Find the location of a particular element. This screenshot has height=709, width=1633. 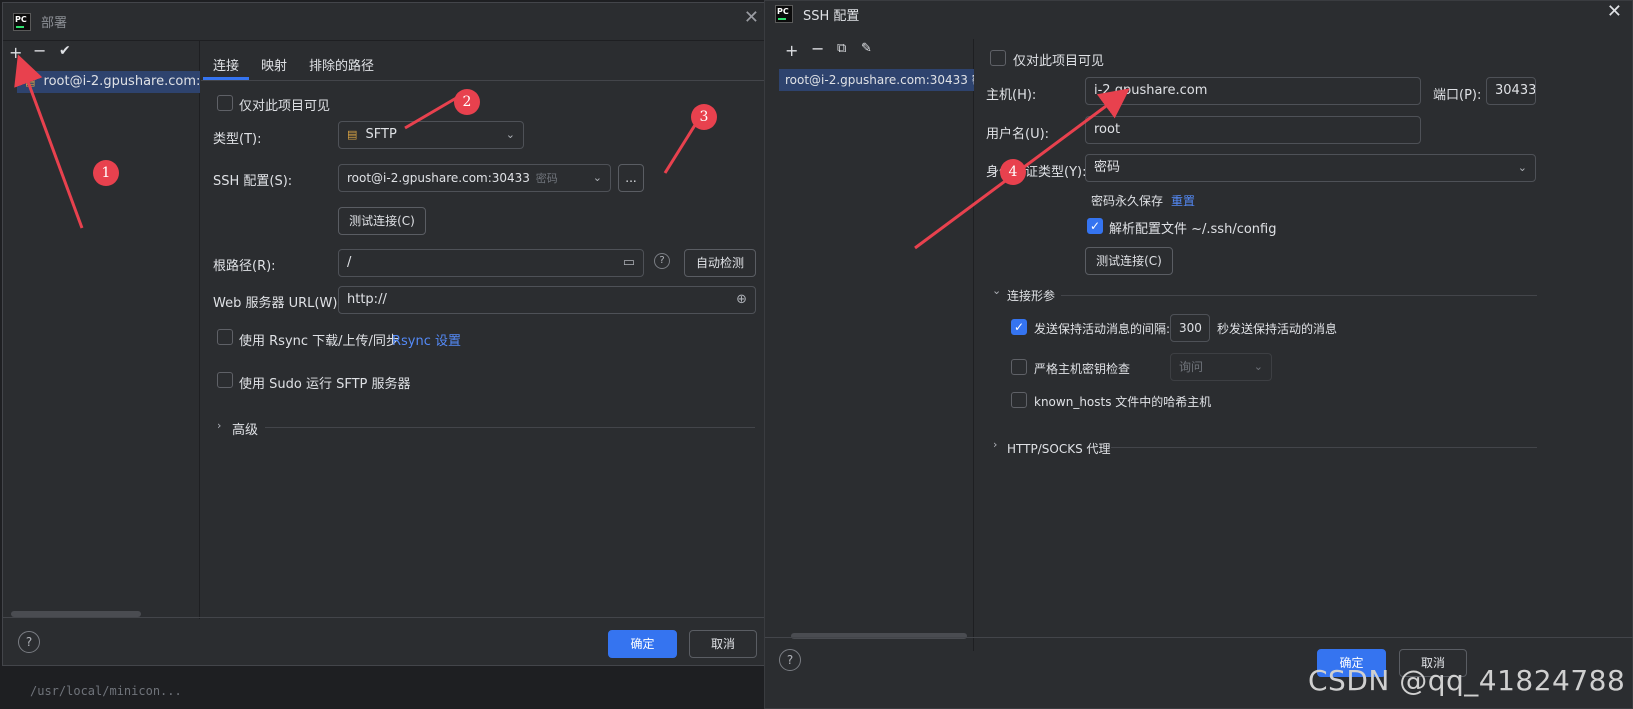

strict-host-key-value: 询问 is located at coordinates (1191, 367).